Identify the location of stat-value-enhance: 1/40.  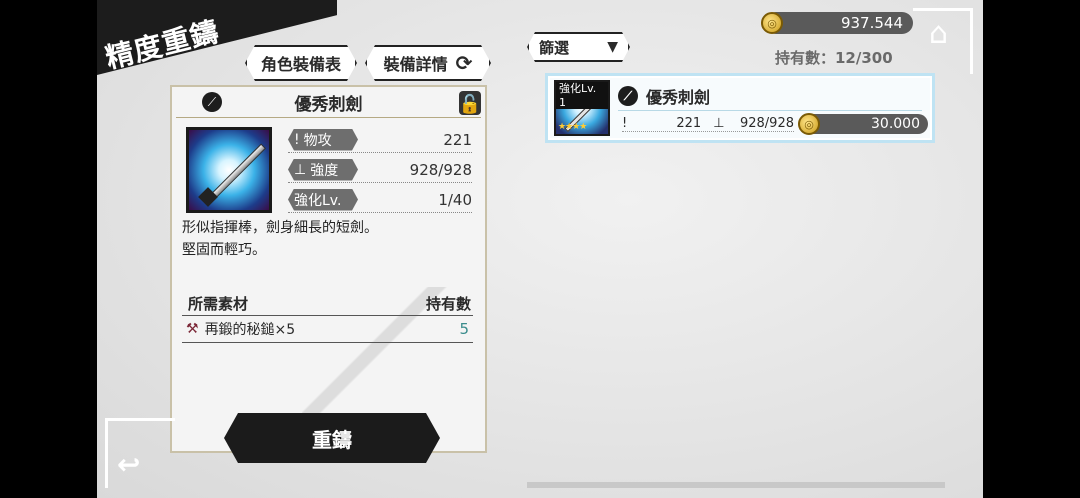
(455, 199).